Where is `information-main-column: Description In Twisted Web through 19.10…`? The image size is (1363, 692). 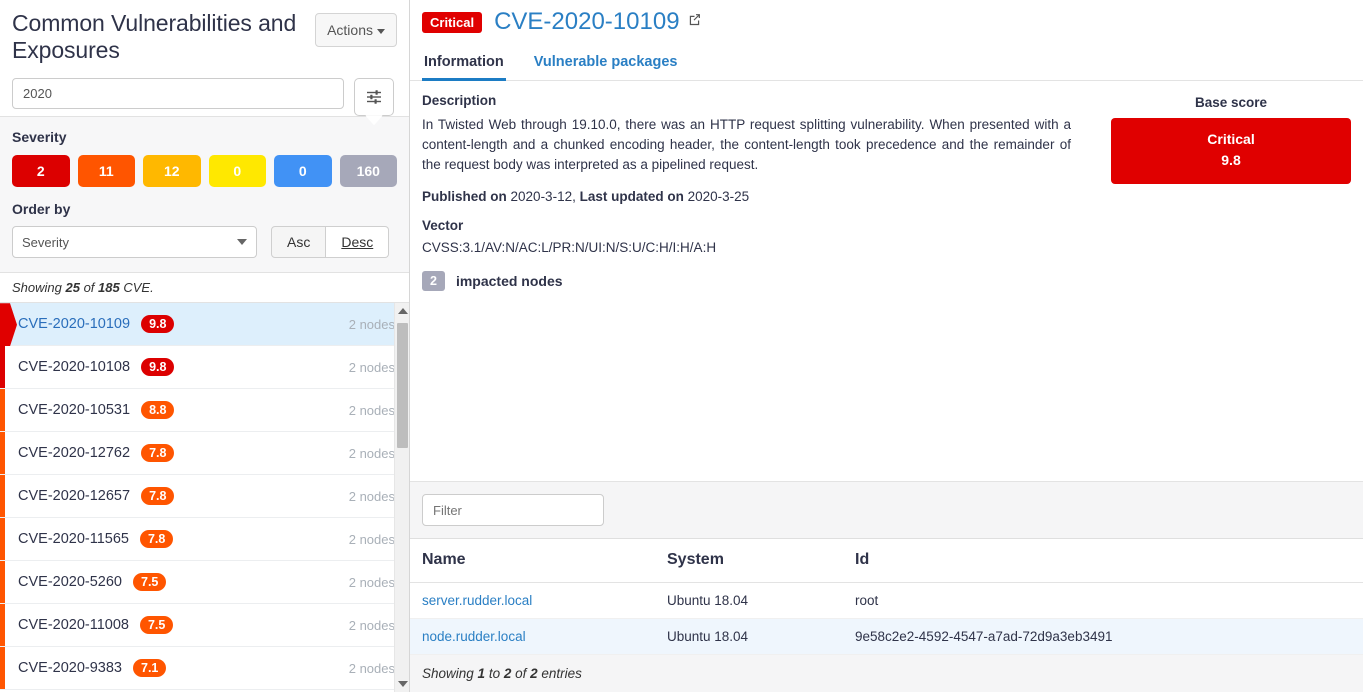
information-main-column: Description In Twisted Web through 19.10… is located at coordinates (766, 182).